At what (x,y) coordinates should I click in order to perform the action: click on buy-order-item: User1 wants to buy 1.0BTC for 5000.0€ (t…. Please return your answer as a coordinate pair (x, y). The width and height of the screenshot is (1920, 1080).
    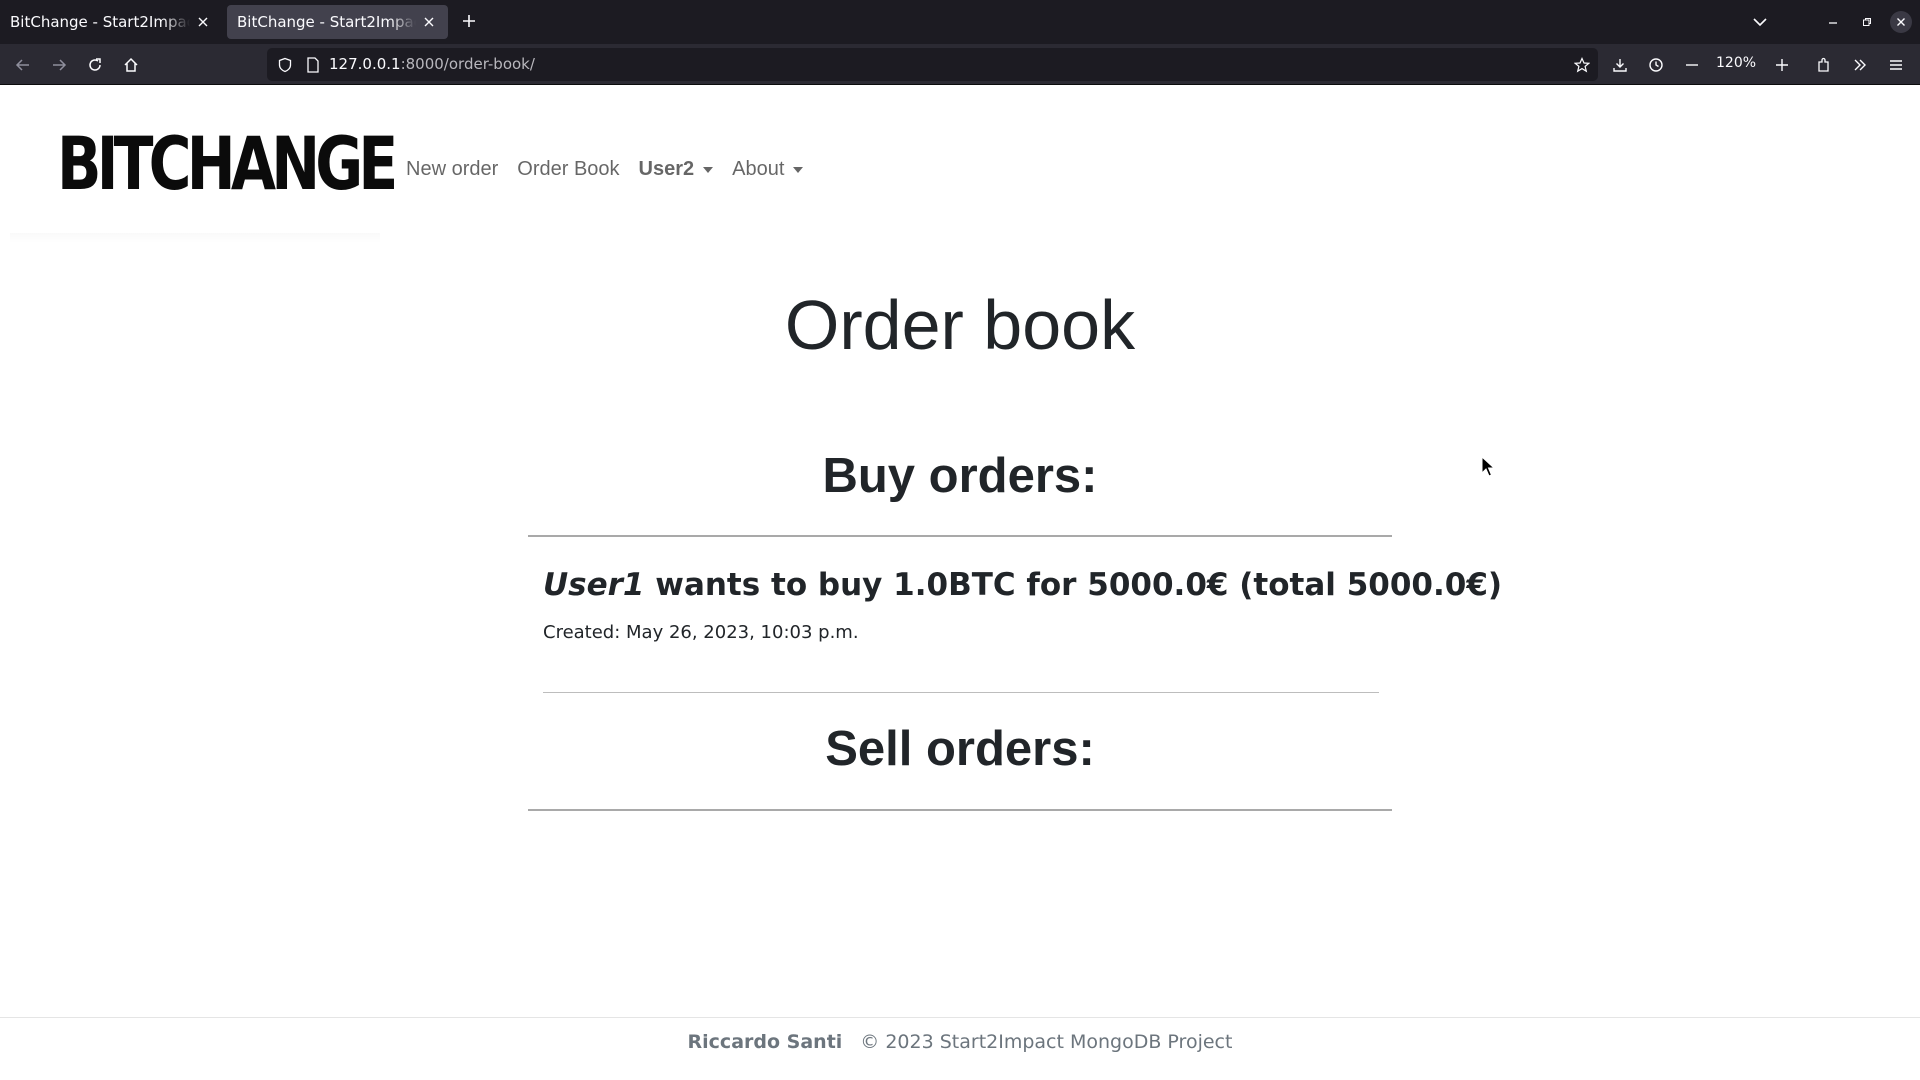
    Looking at the image, I should click on (1022, 585).